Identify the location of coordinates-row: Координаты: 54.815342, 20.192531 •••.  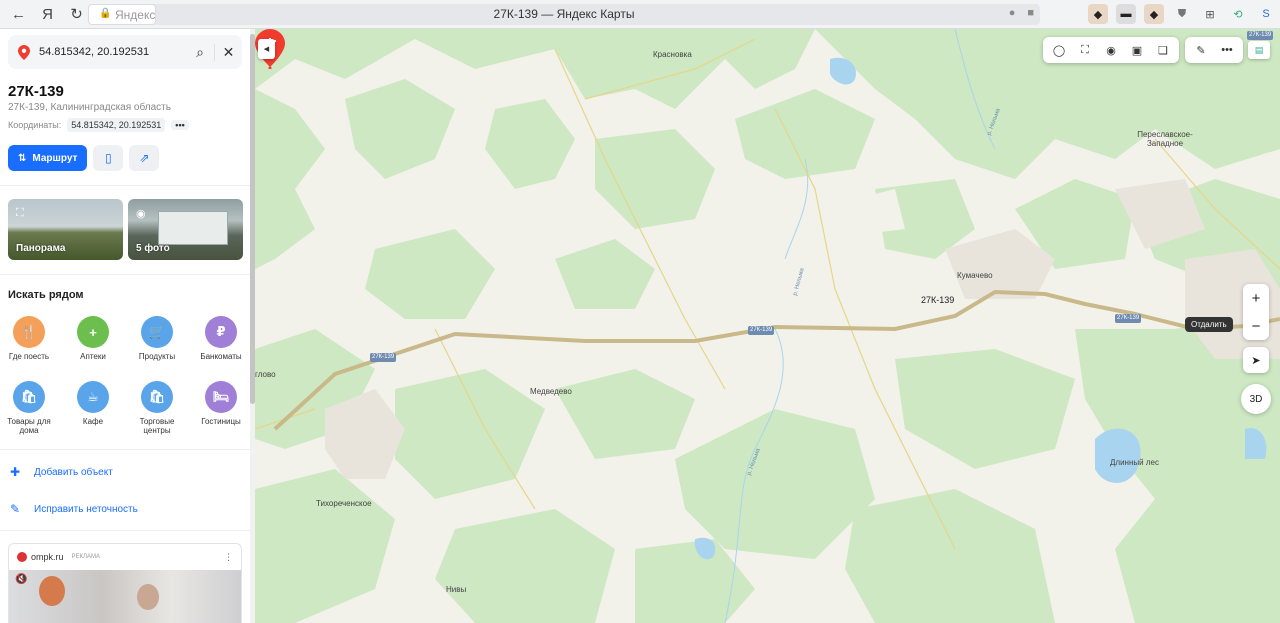
(98, 125).